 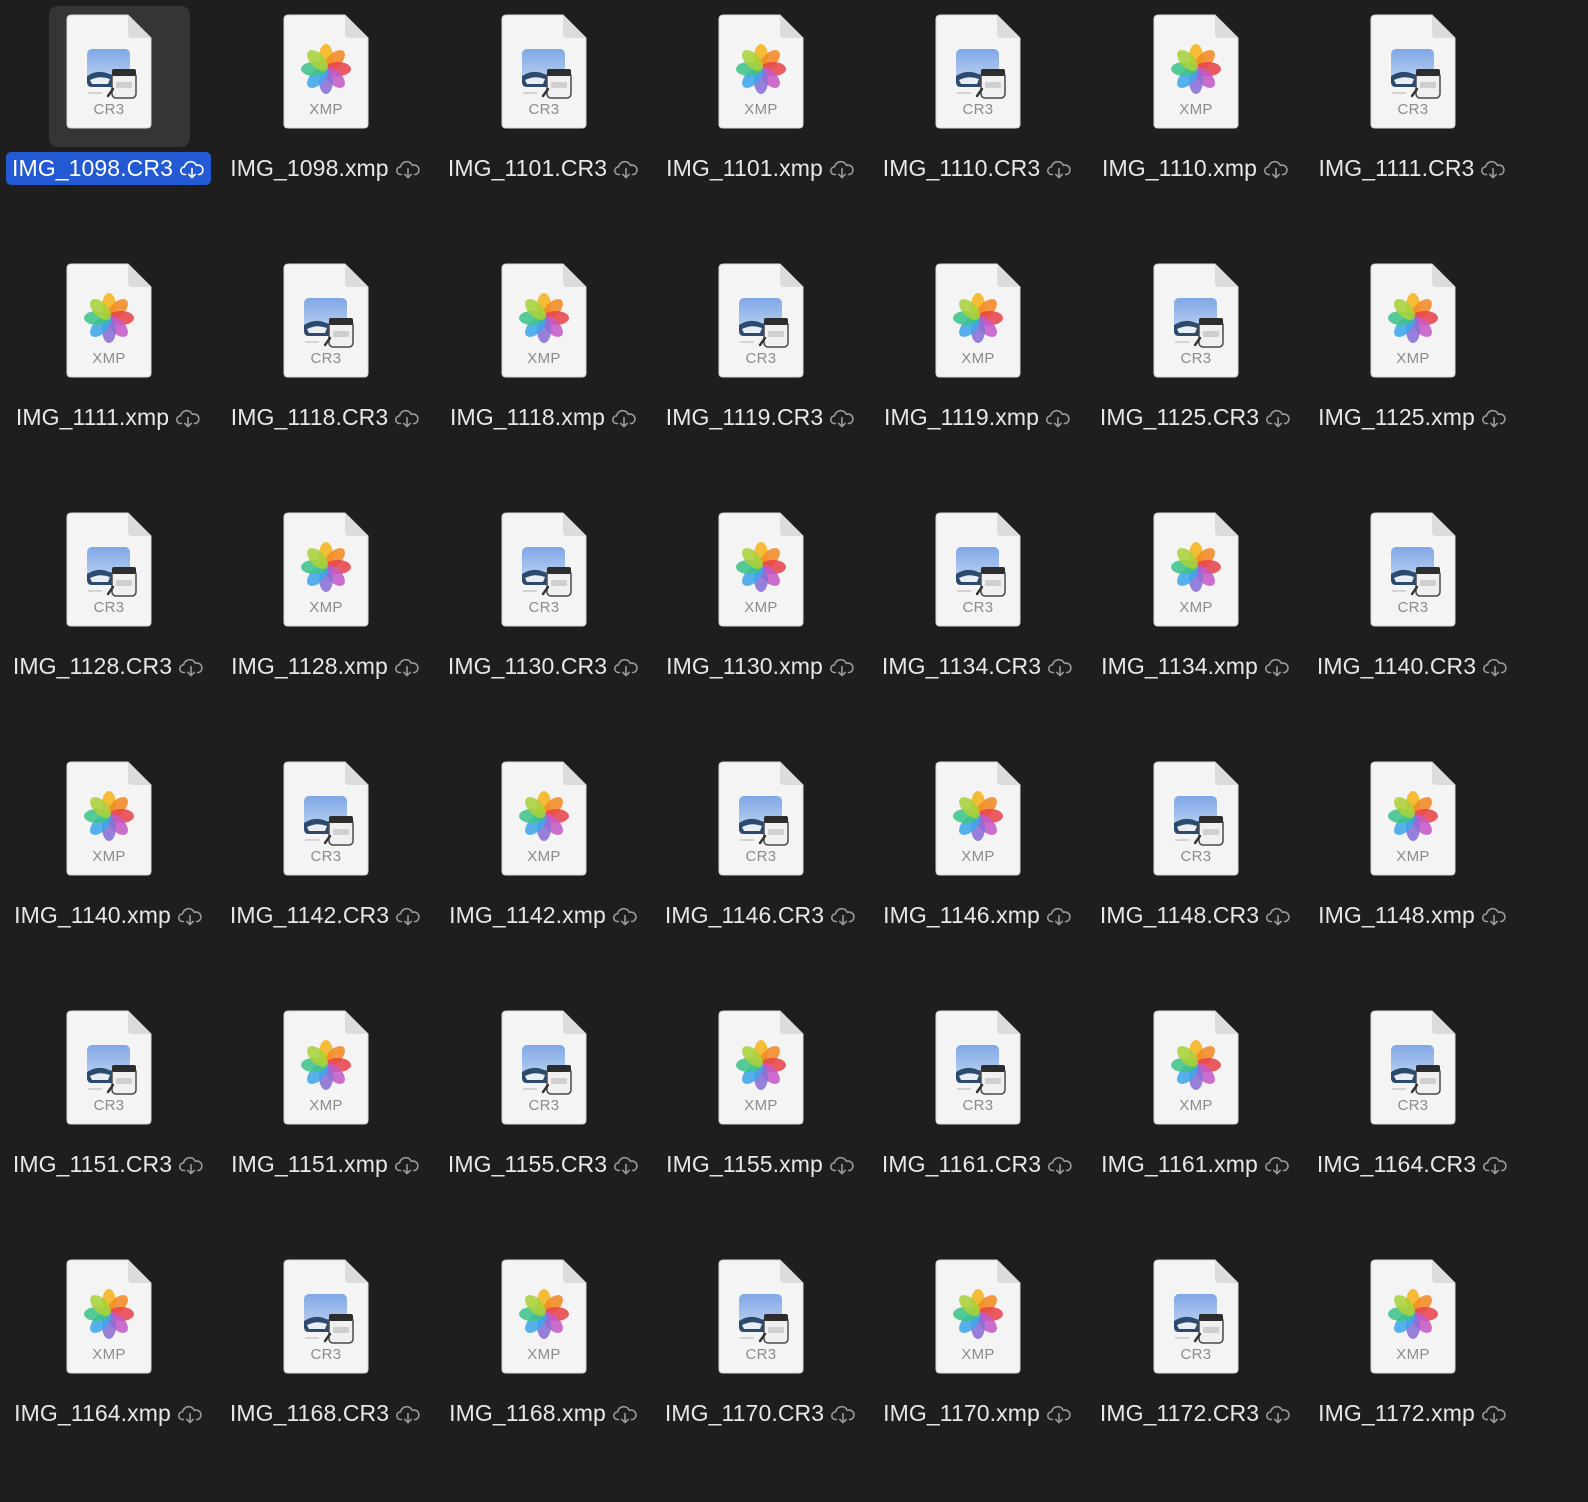 What do you see at coordinates (760, 1360) in the screenshot?
I see `file-item: CR3 IMG_1170.CR3` at bounding box center [760, 1360].